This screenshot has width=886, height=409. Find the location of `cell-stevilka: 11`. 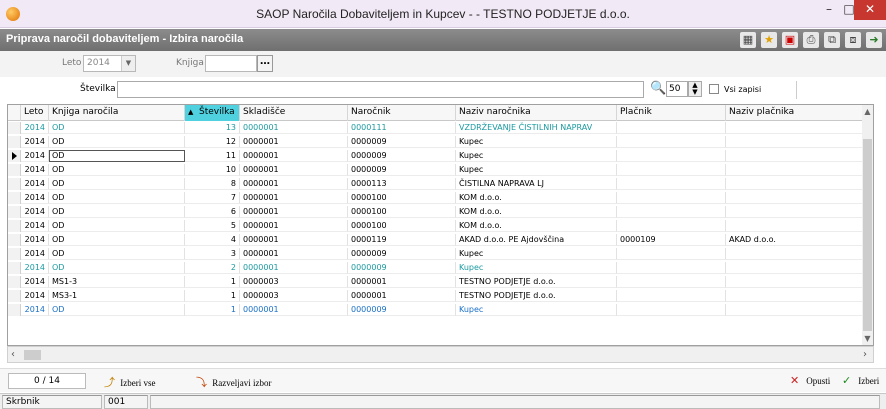

cell-stevilka: 11 is located at coordinates (212, 156).